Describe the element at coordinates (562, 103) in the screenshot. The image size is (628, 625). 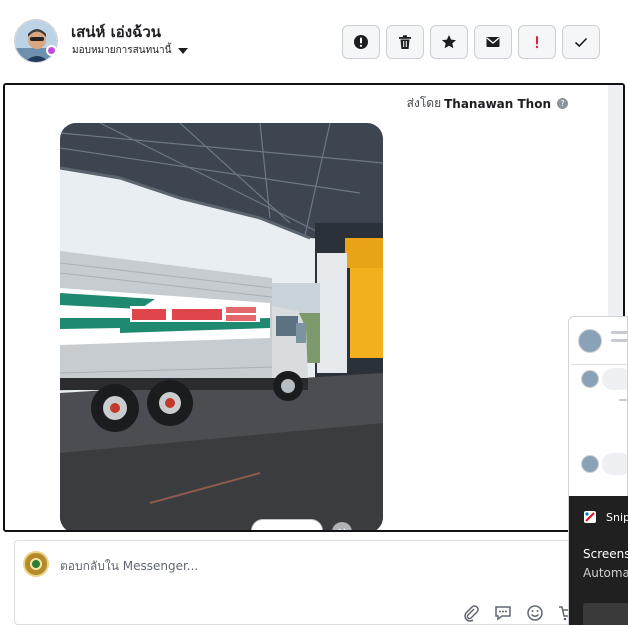
I see `help-icon: ?` at that location.